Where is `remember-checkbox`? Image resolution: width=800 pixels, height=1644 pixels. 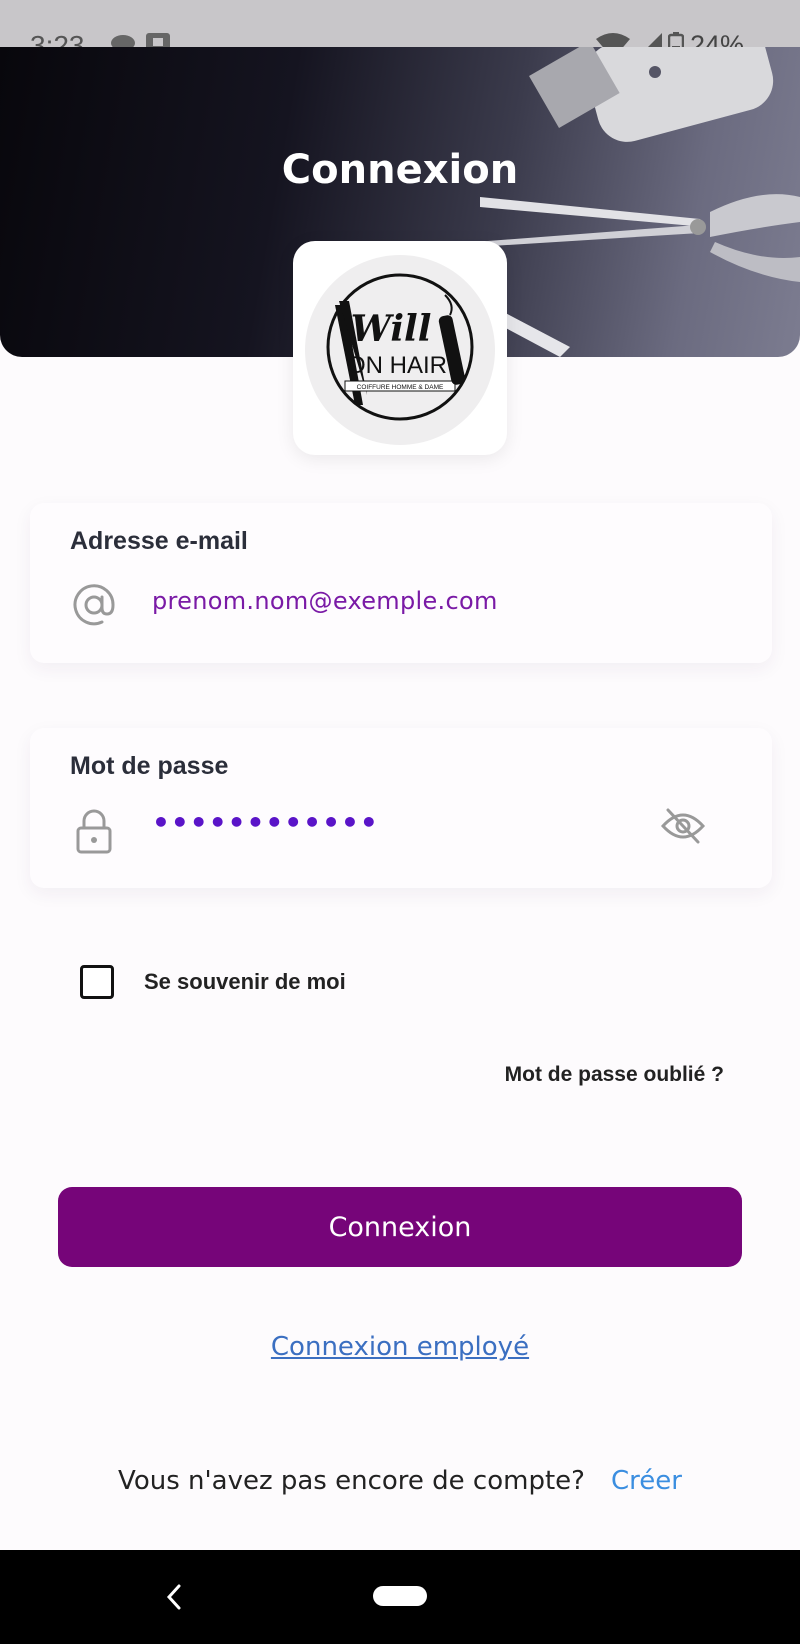
remember-checkbox is located at coordinates (97, 982).